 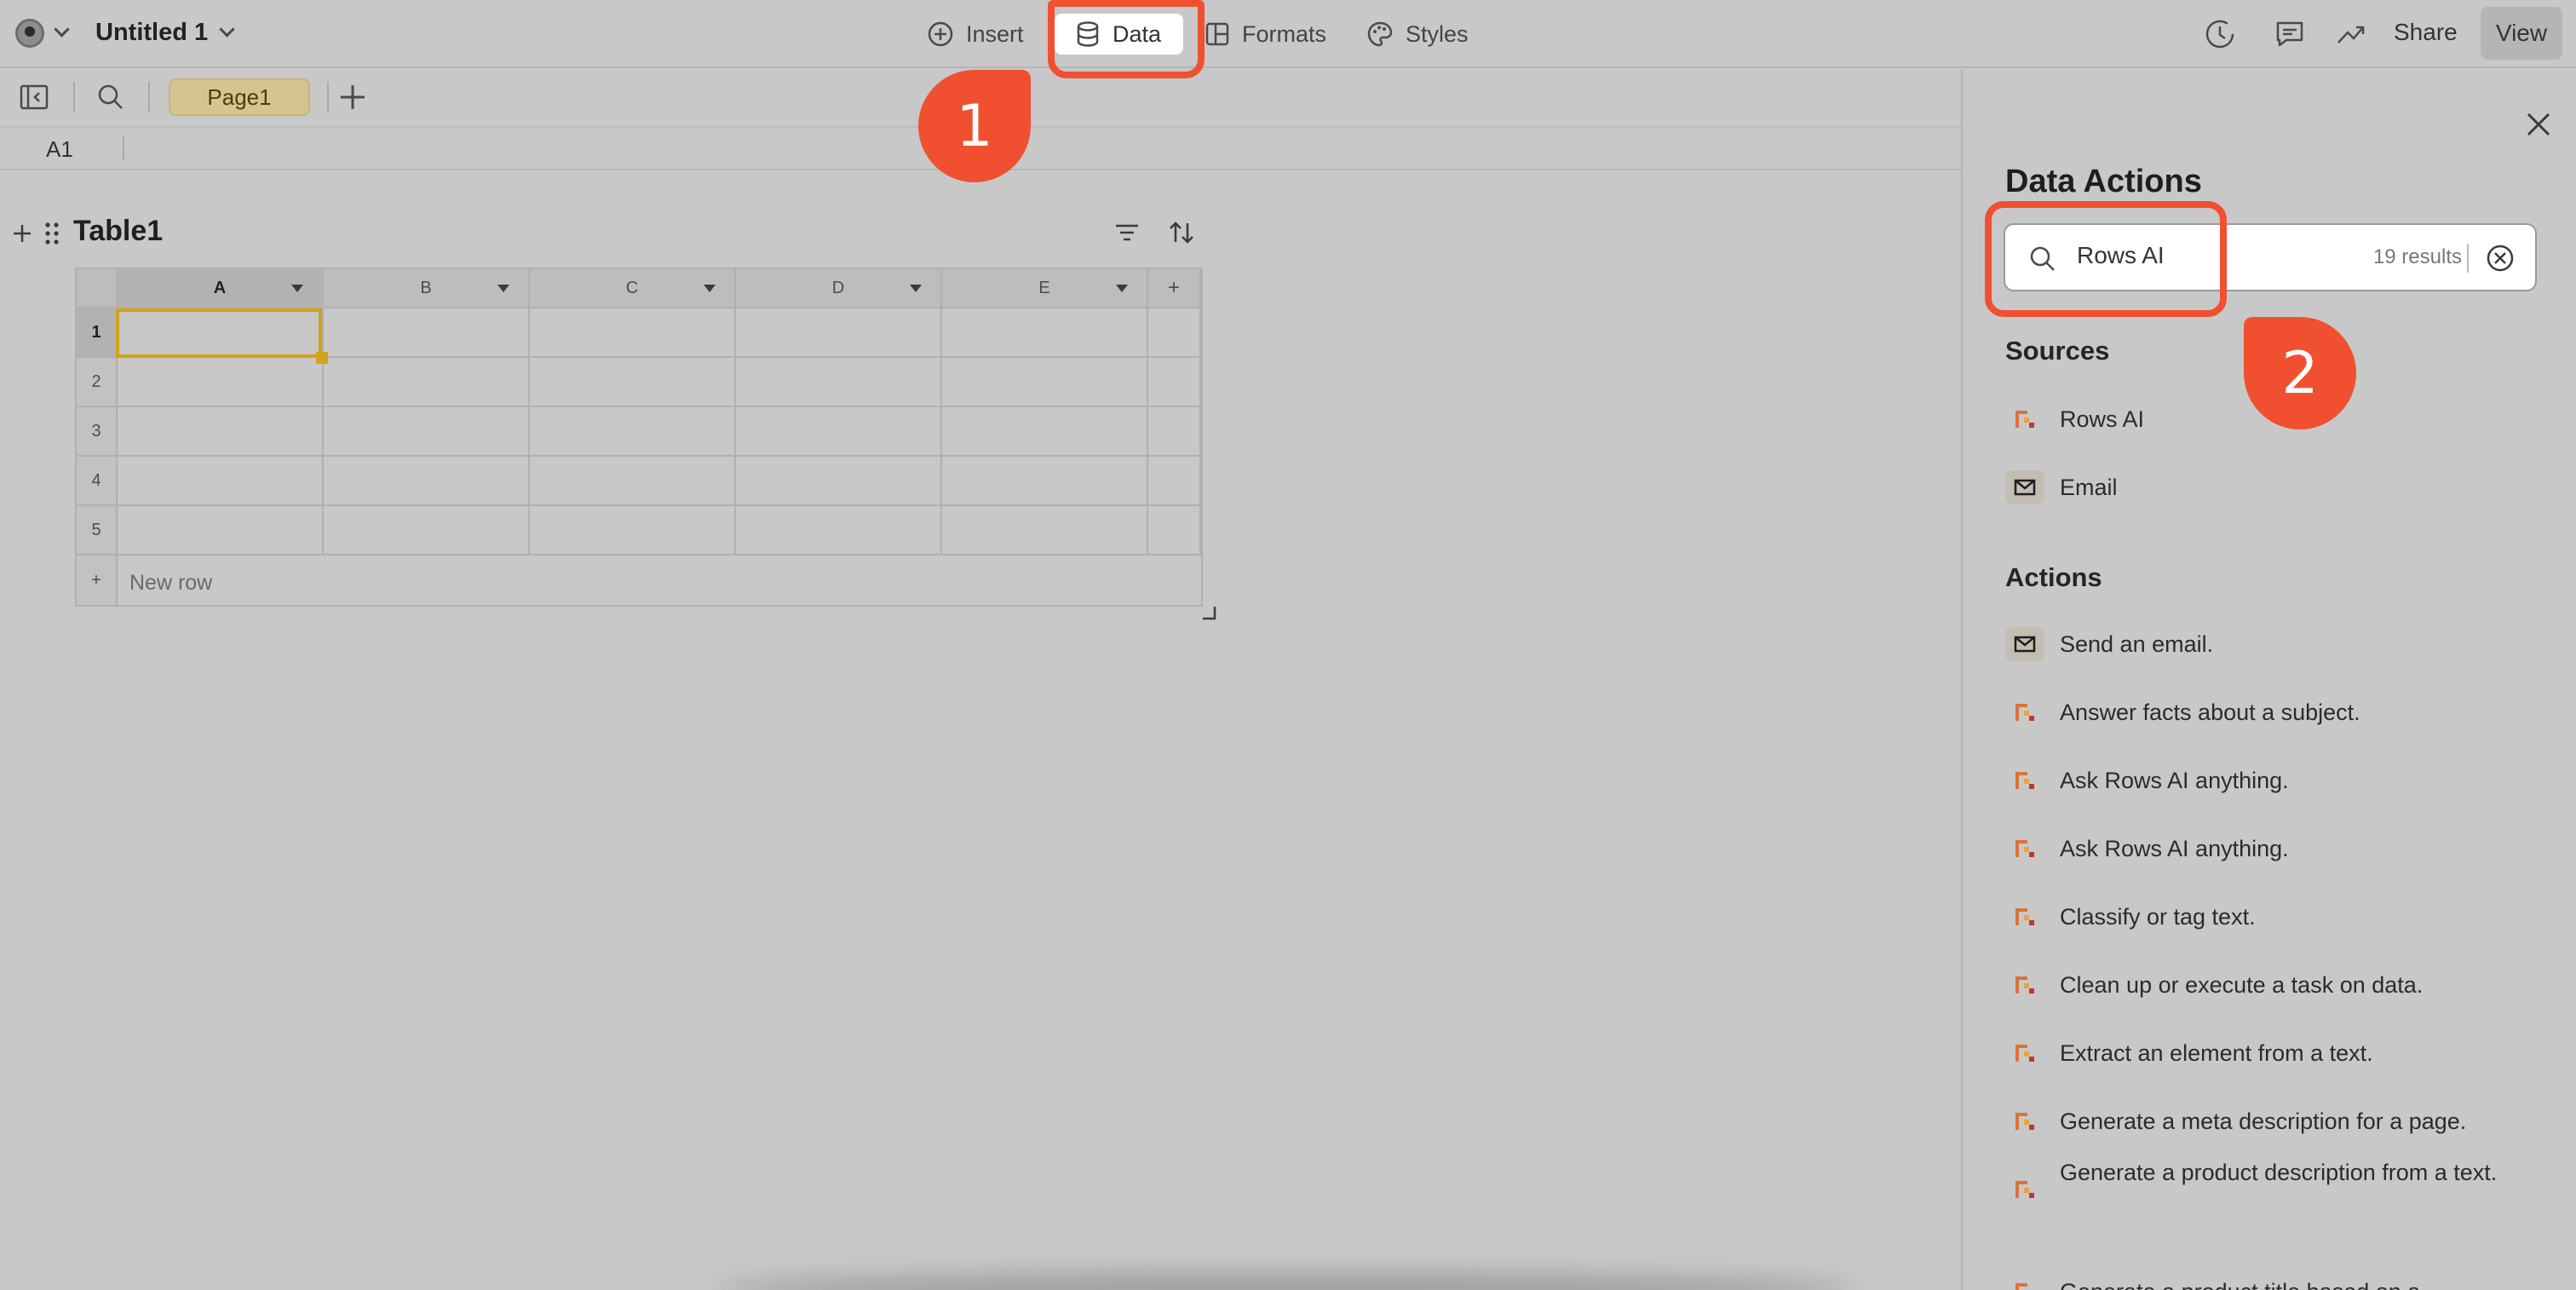 I want to click on workspace-avatar-icon, so click(x=29, y=33).